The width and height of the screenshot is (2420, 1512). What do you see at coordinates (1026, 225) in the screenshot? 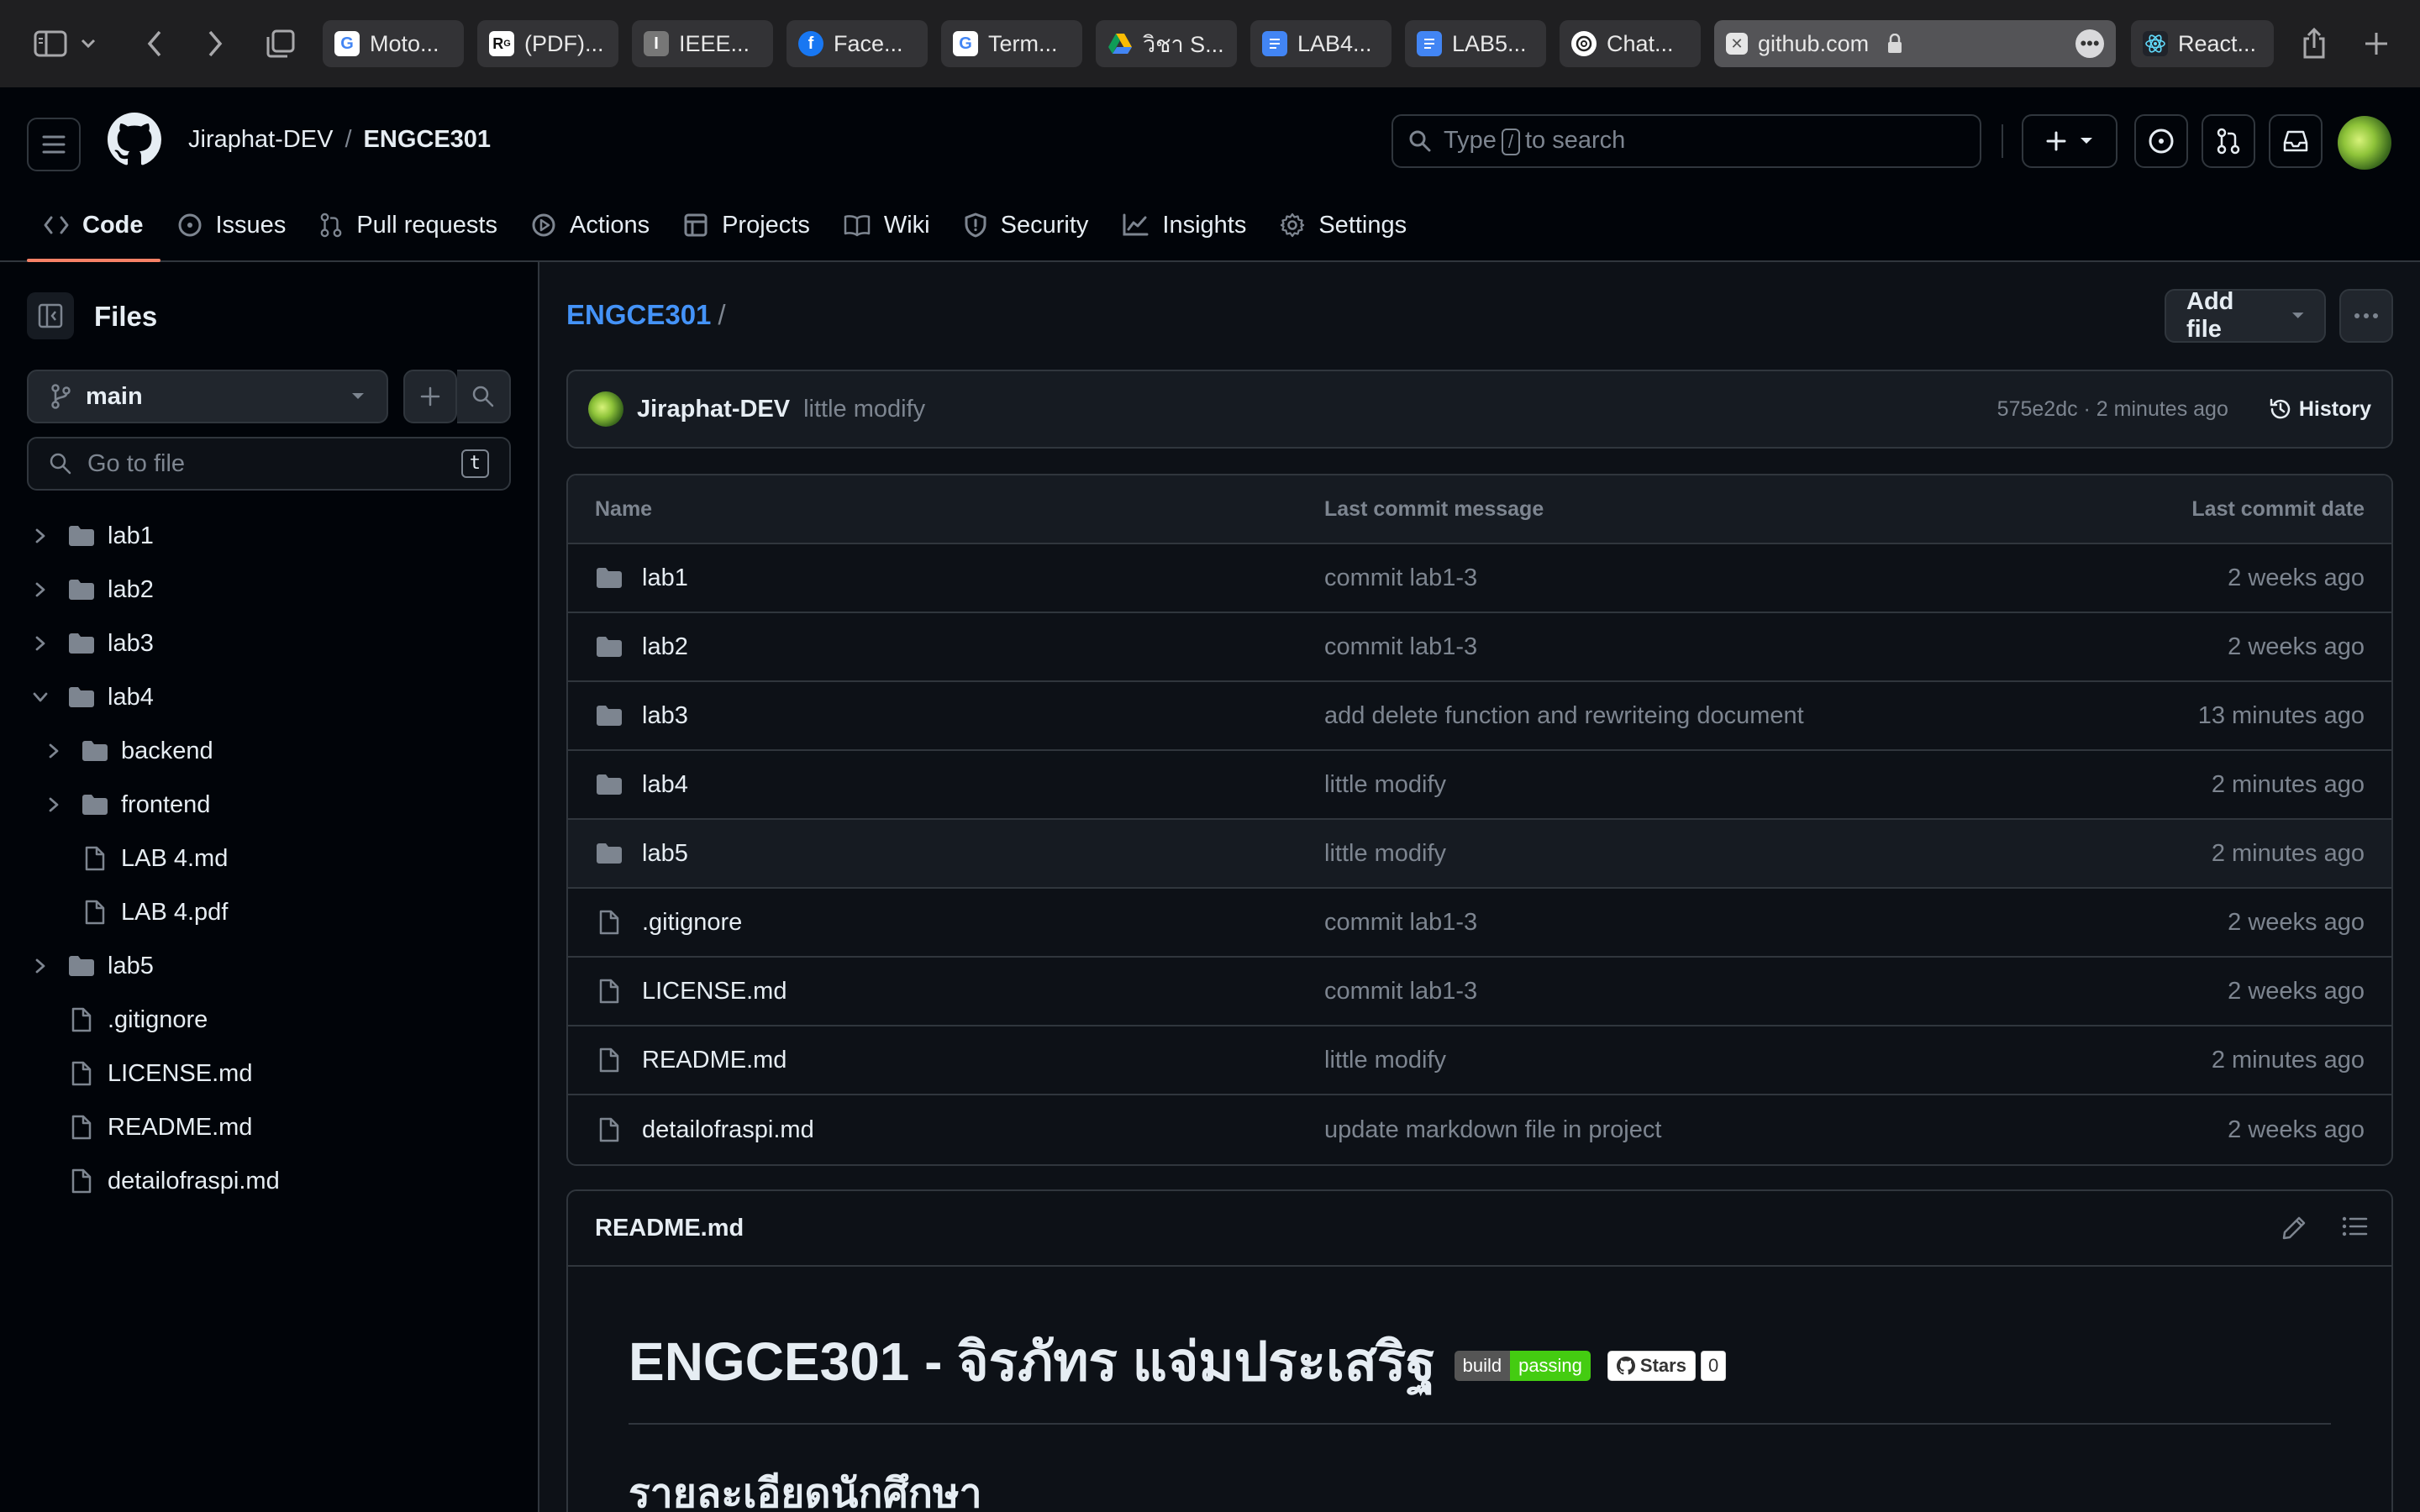
I see `tab-security: Security` at bounding box center [1026, 225].